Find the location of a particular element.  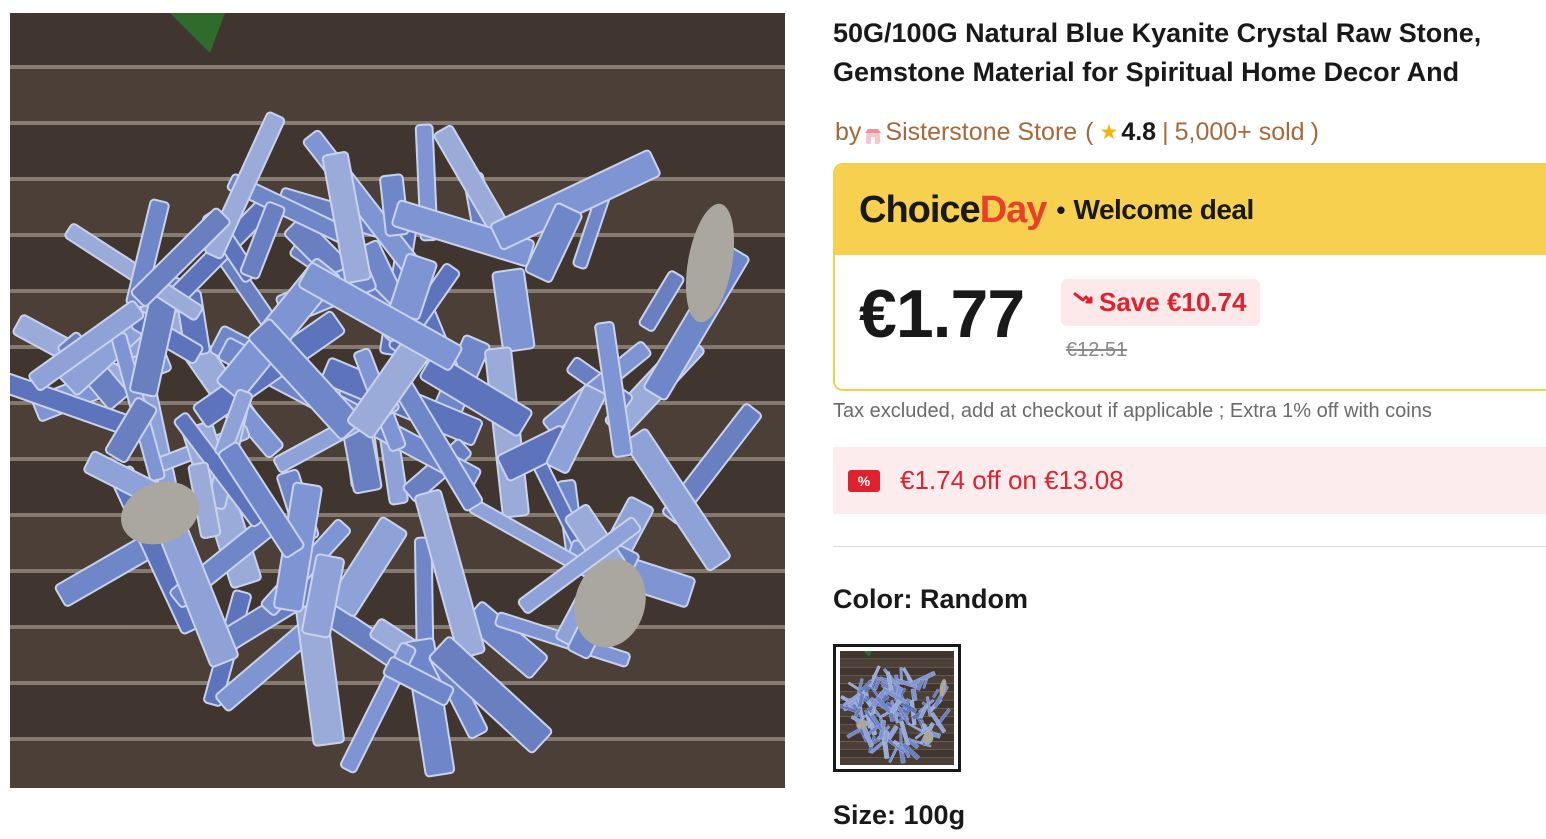

store-rating: 4.8 is located at coordinates (1139, 132).